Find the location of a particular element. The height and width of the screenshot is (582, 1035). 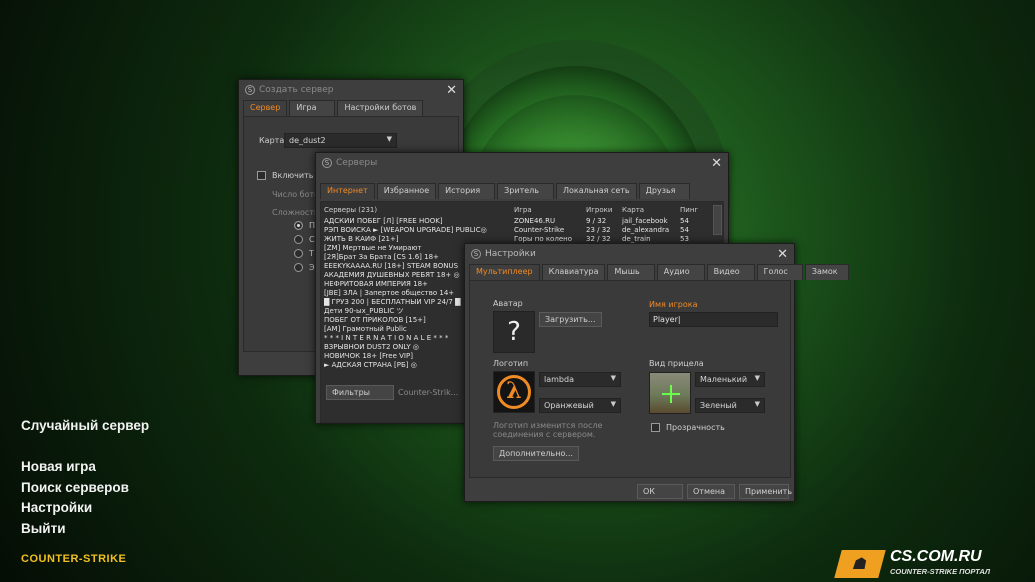

avatar-image: ? is located at coordinates (514, 332).